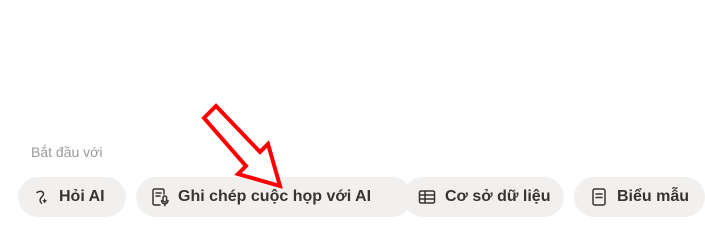  I want to click on table-icon, so click(427, 197).